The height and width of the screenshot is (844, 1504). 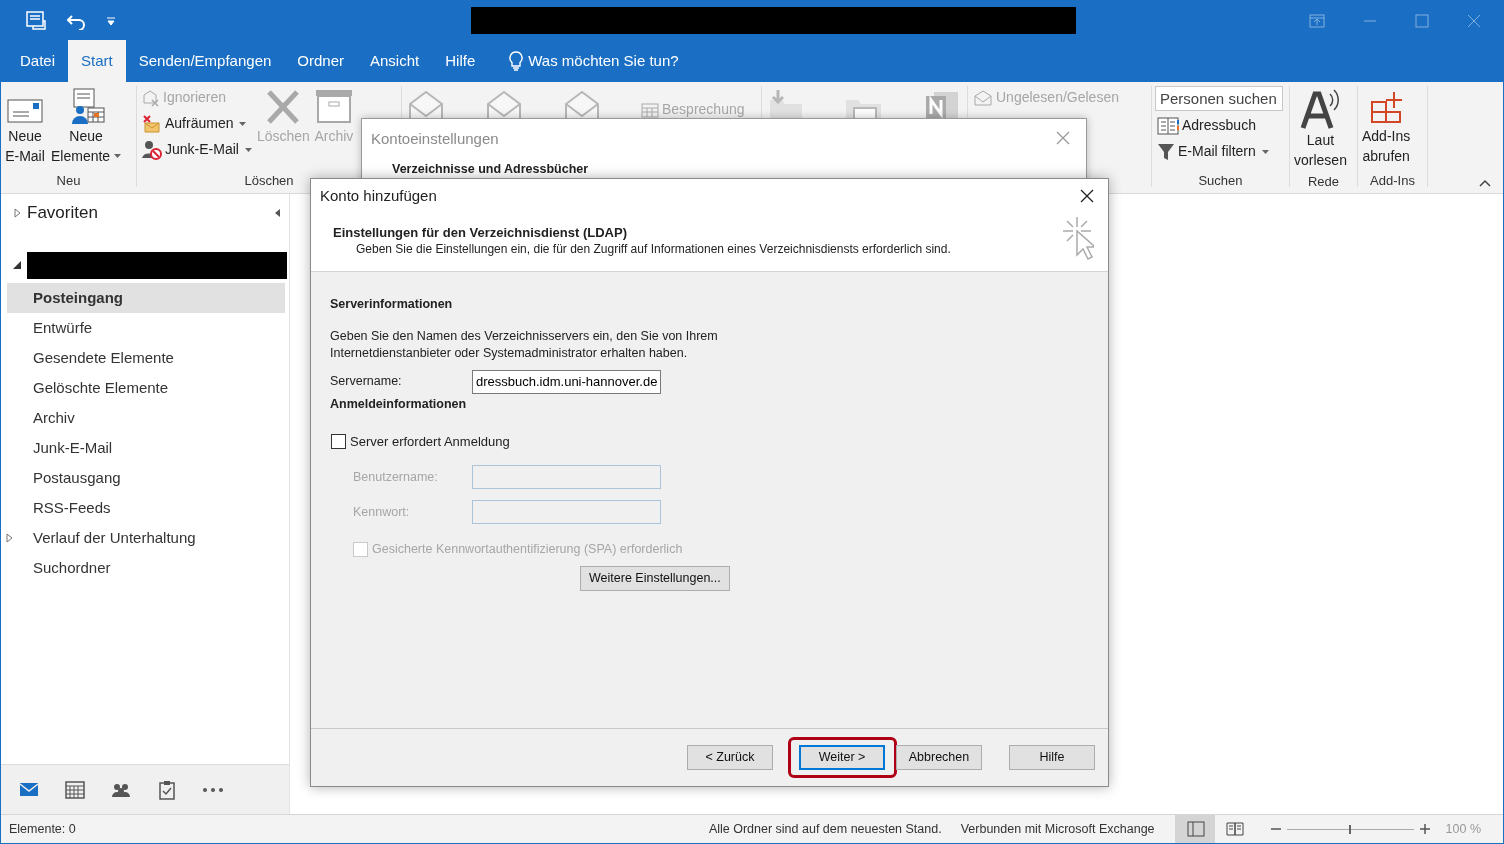 I want to click on item-count: Elemente: 0, so click(x=42, y=829).